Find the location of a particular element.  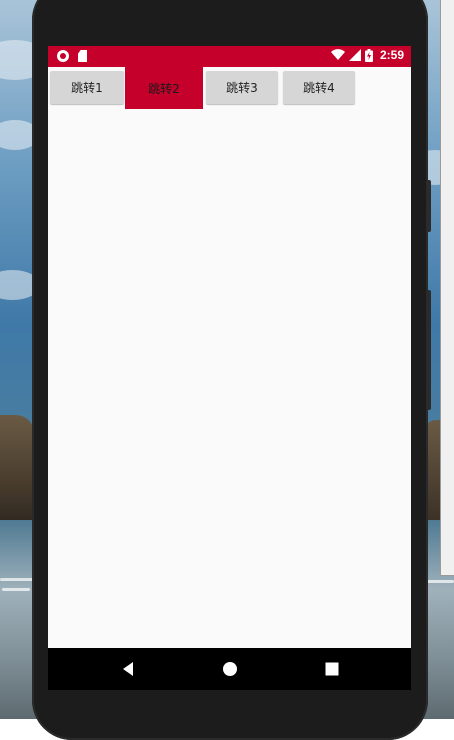

tab-bar: 跳转1 跳转2 跳转3 跳转4 is located at coordinates (229, 88).